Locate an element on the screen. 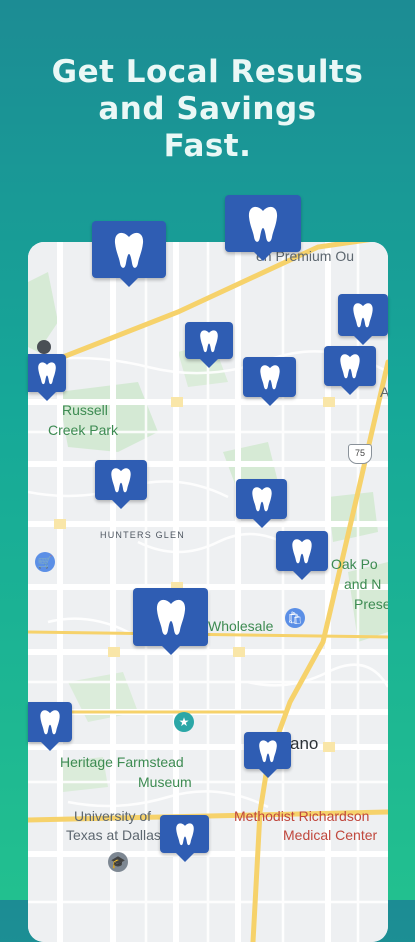 This screenshot has width=415, height=942. label-creek-park: Creek Park is located at coordinates (83, 430).